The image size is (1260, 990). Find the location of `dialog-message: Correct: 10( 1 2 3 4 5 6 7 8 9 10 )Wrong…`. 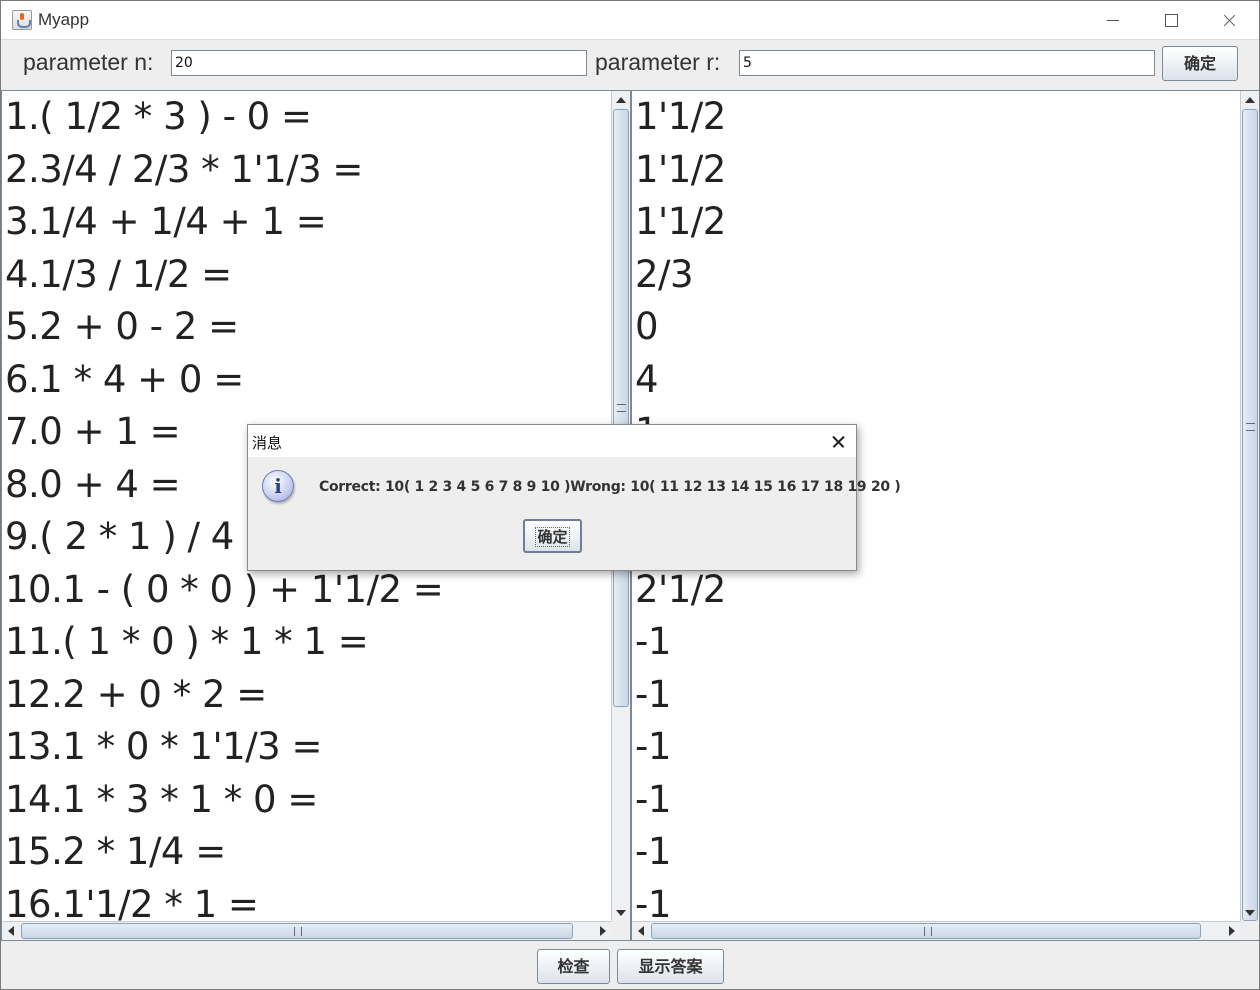

dialog-message: Correct: 10( 1 2 3 4 5 6 7 8 9 10 )Wrong… is located at coordinates (610, 487).